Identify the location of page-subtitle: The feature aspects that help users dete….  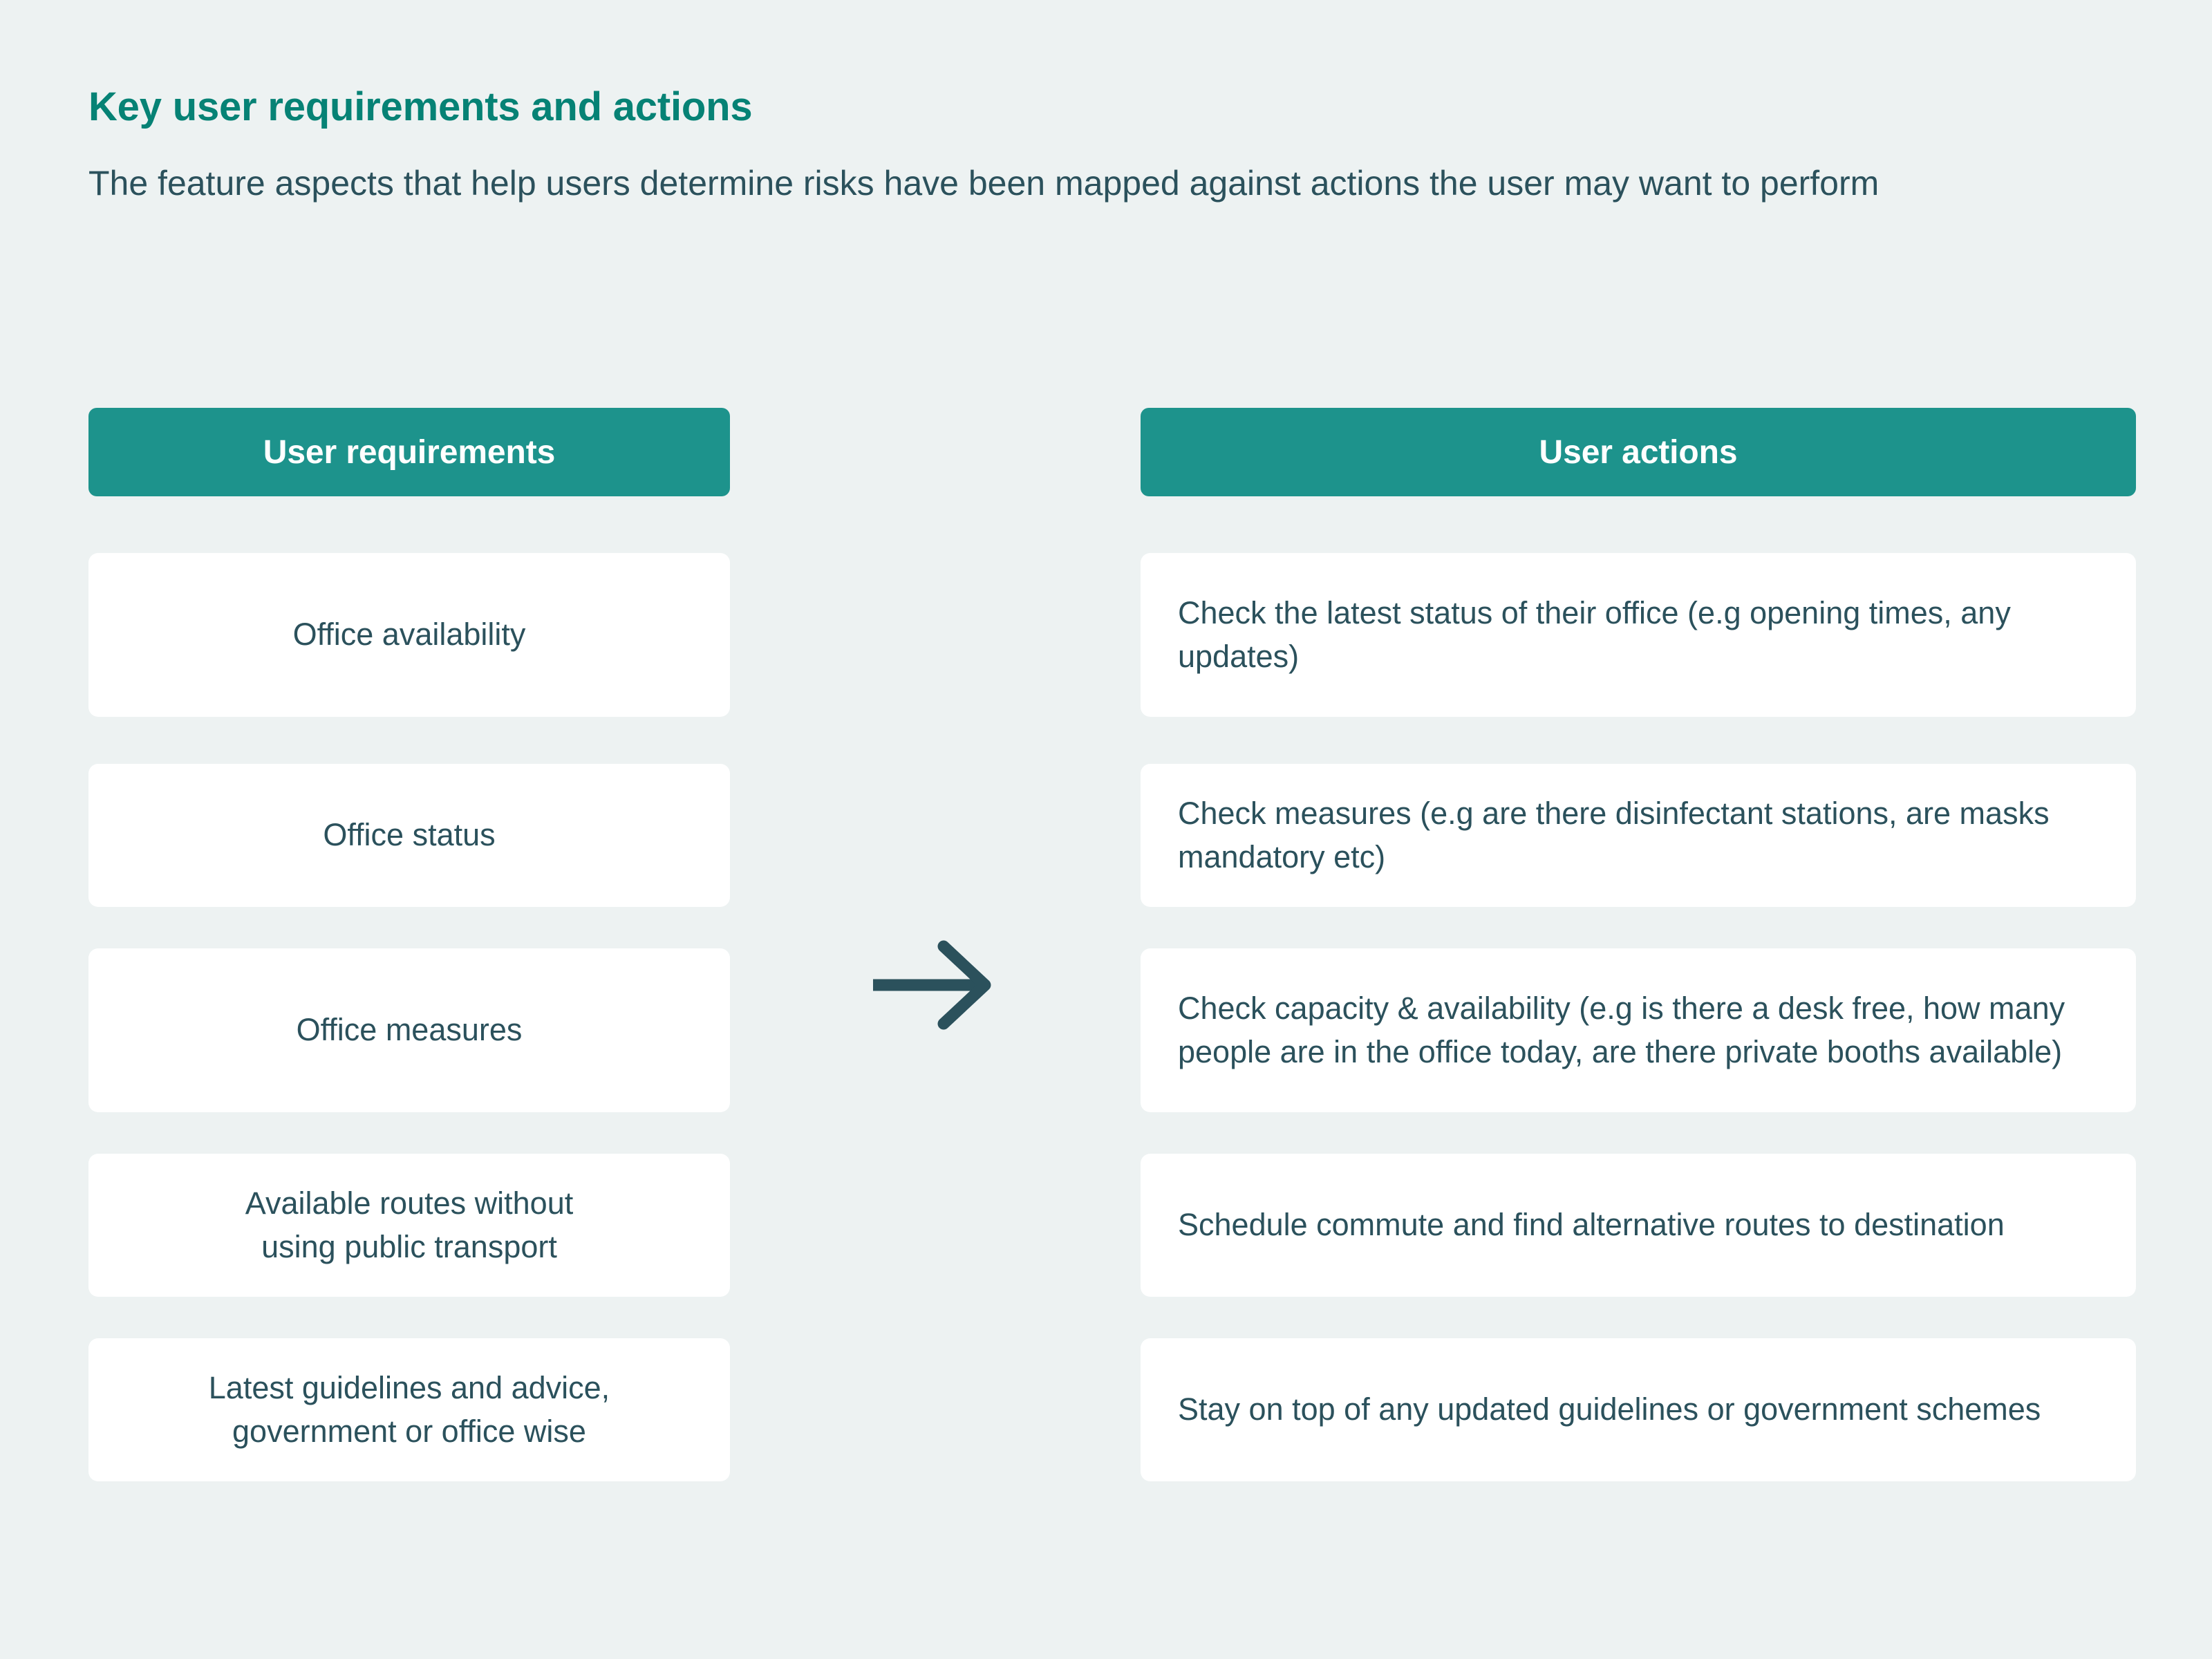
(984, 183).